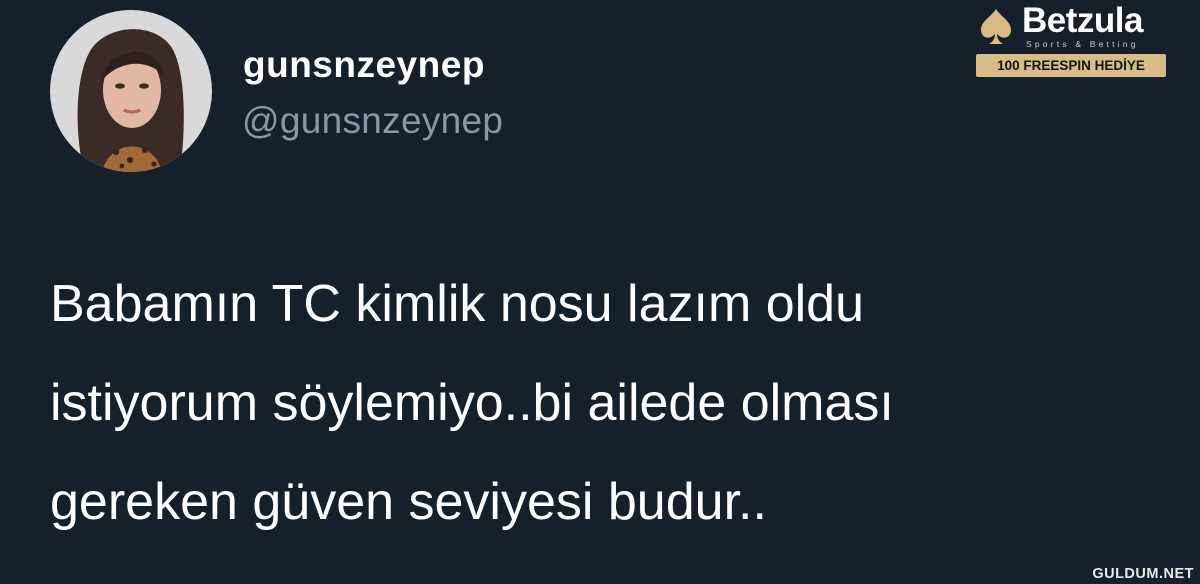 This screenshot has width=1200, height=584. I want to click on user-handle: @gunsnzeynep, so click(372, 121).